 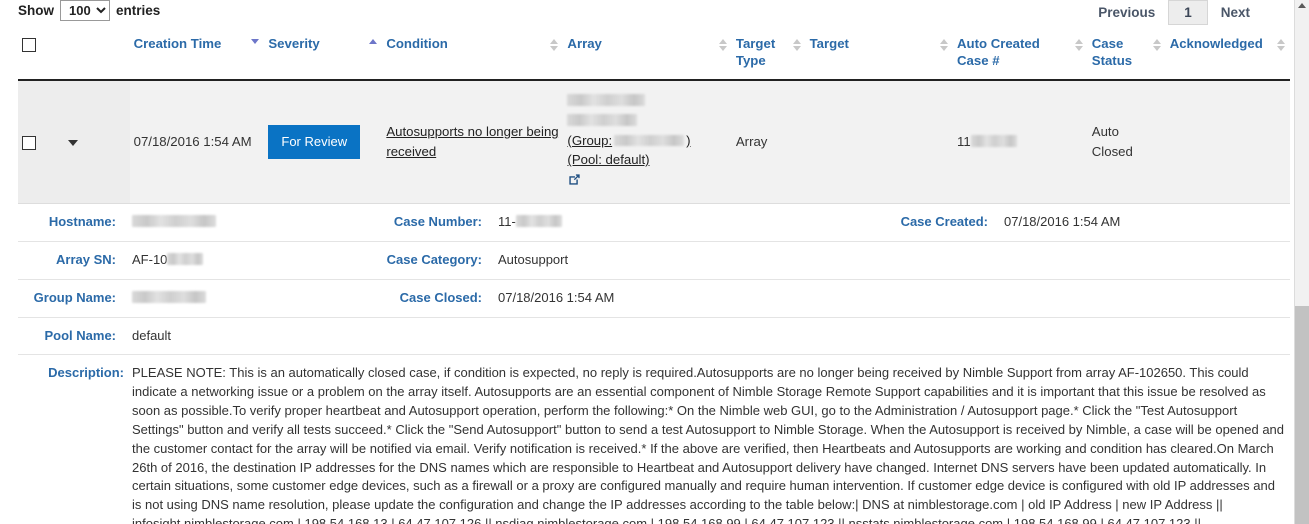 I want to click on col-target-type: Target Type, so click(x=768, y=54).